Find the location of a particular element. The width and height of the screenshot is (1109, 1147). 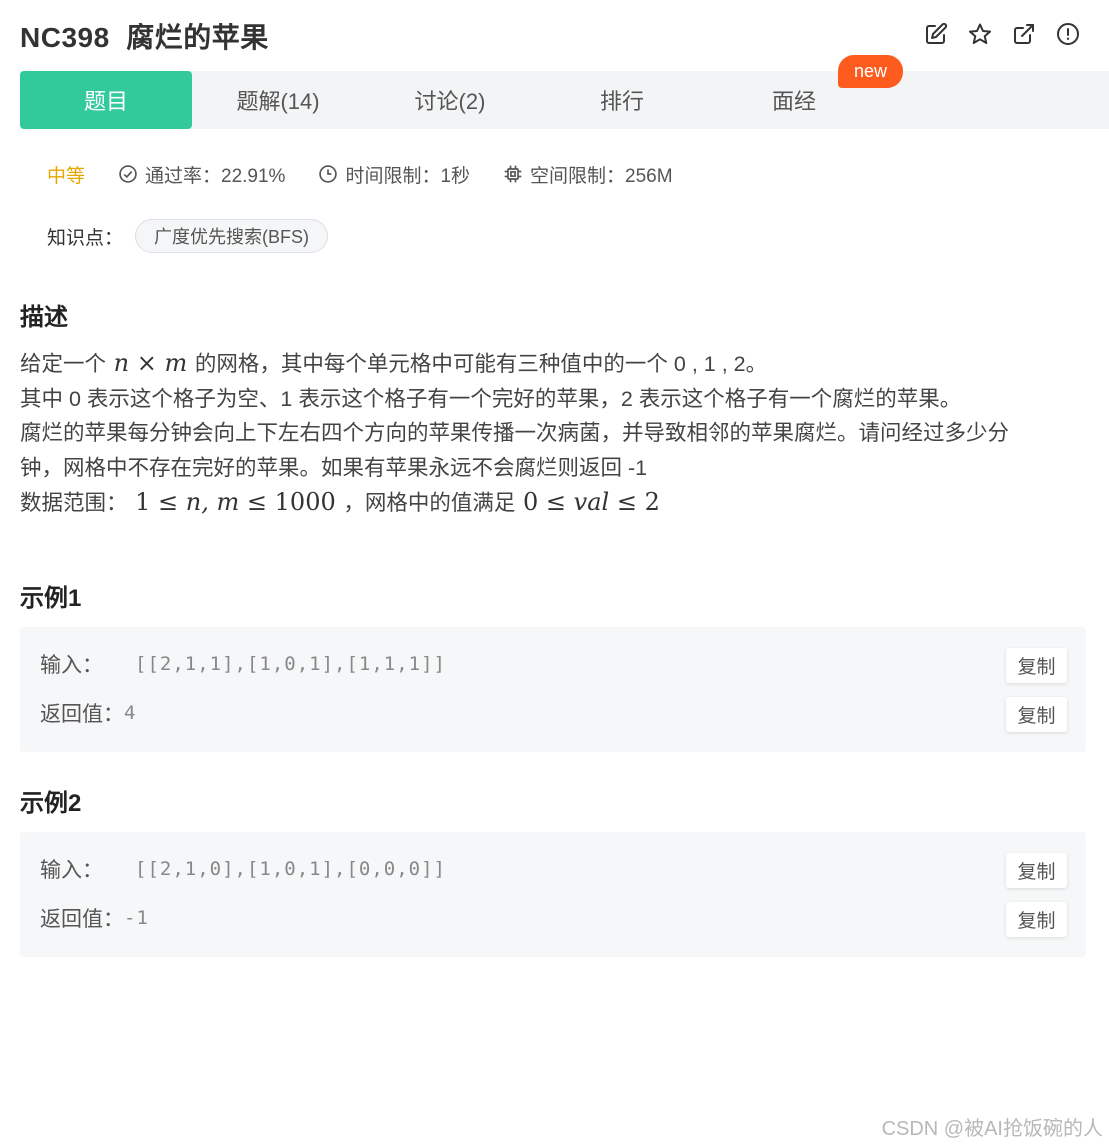

knowledge-label: 知识点： is located at coordinates (85, 238).